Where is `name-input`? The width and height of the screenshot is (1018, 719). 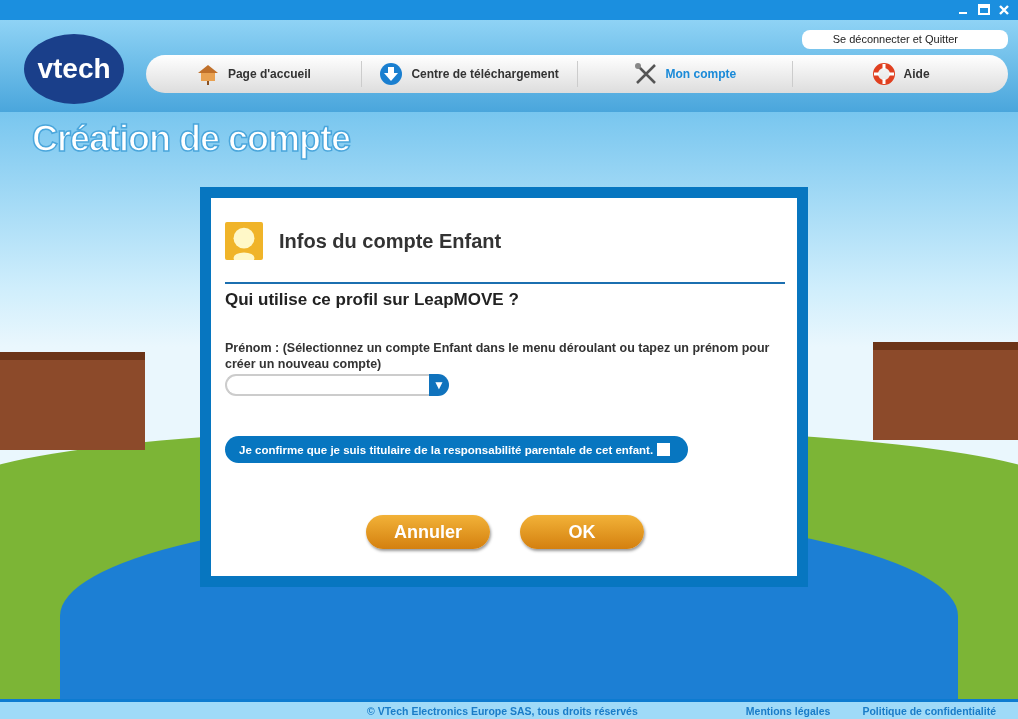 name-input is located at coordinates (327, 385).